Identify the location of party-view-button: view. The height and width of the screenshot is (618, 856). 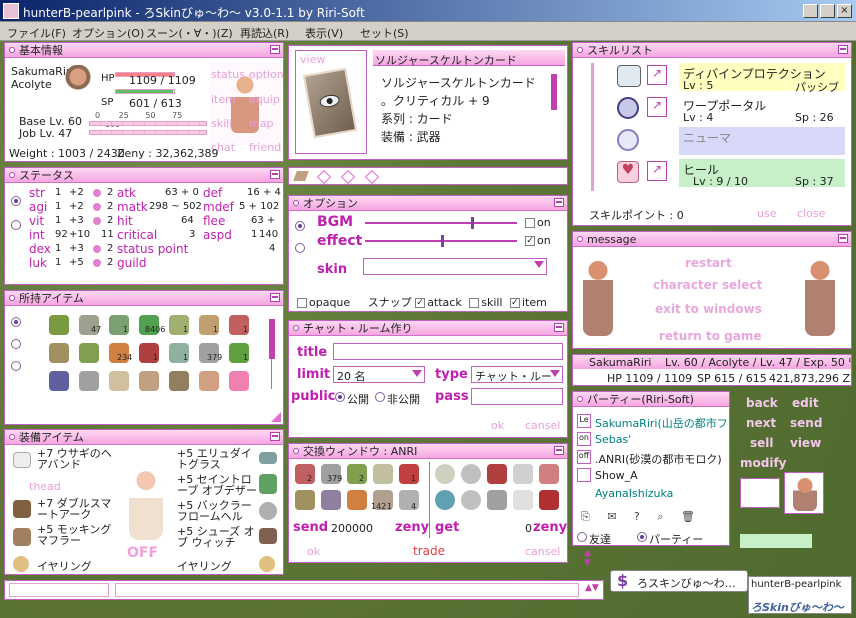
(805, 443).